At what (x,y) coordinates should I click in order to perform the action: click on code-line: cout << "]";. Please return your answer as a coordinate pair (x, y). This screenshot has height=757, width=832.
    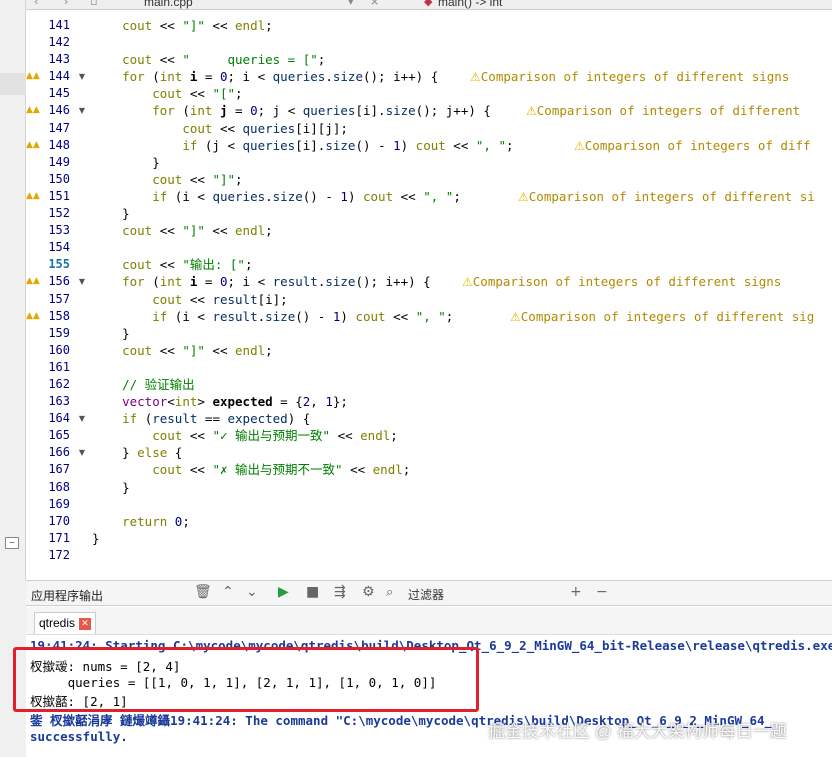
    Looking at the image, I should click on (462, 179).